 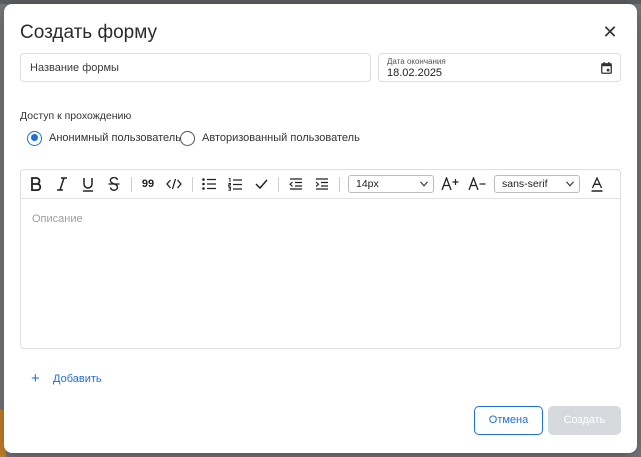 What do you see at coordinates (367, 184) in the screenshot?
I see `font-size-value: 14px` at bounding box center [367, 184].